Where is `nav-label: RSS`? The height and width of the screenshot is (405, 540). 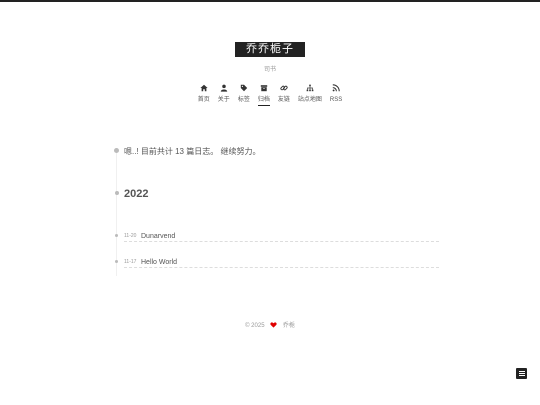 nav-label: RSS is located at coordinates (336, 100).